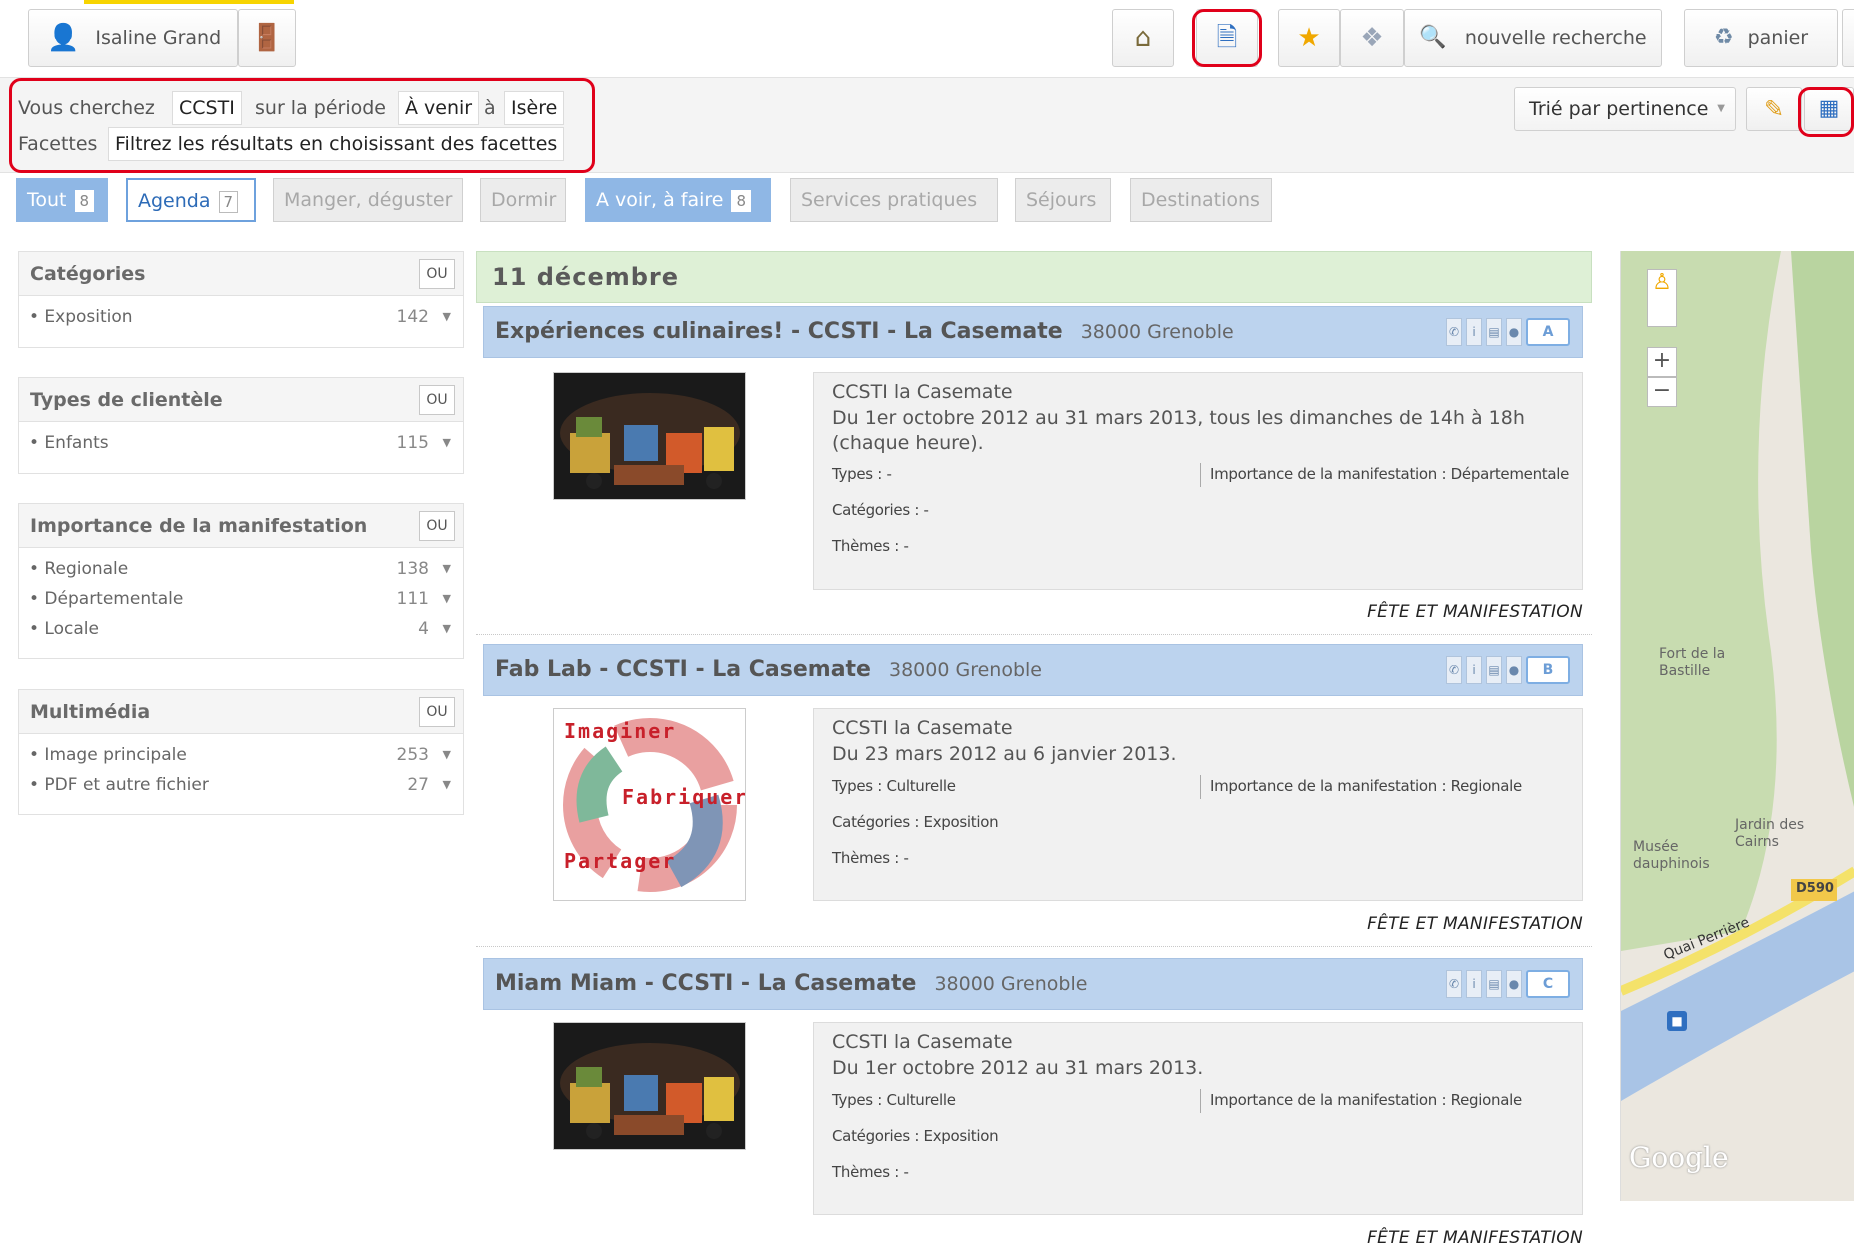  Describe the element at coordinates (368, 200) in the screenshot. I see `tab-manger: Manger, déguster` at that location.